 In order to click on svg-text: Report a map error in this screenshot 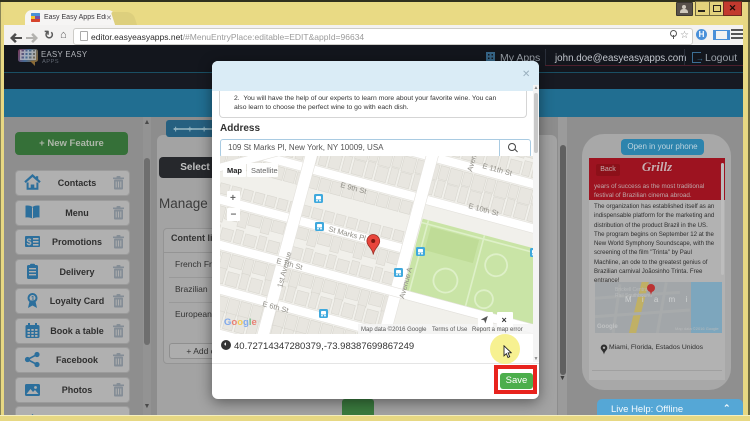, I will do `click(497, 330)`.